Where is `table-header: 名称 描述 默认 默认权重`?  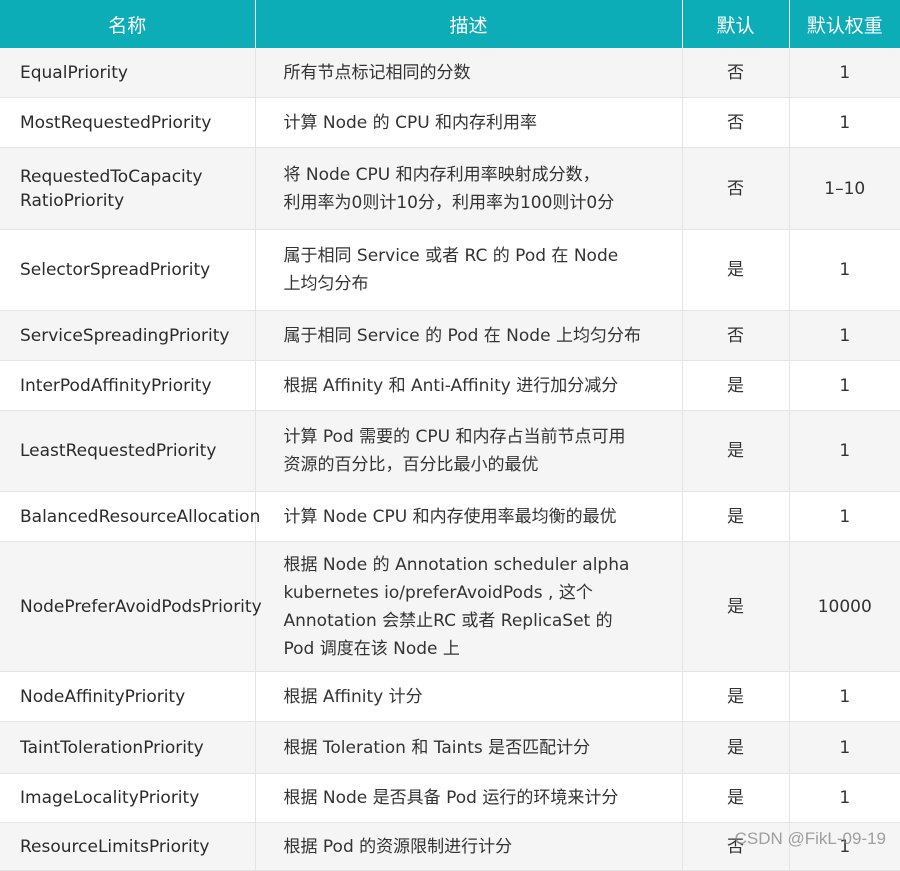 table-header: 名称 描述 默认 默认权重 is located at coordinates (450, 24).